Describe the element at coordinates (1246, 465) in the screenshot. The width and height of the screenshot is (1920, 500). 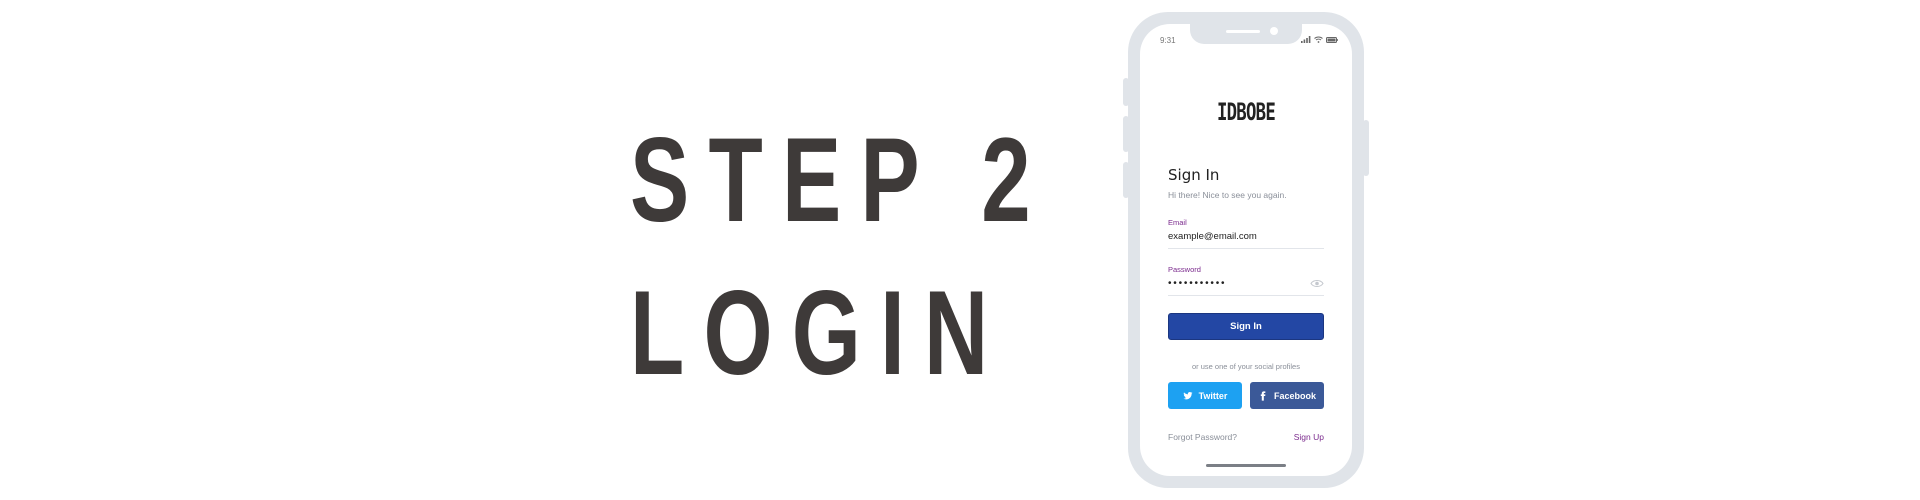
I see `home-indicator` at that location.